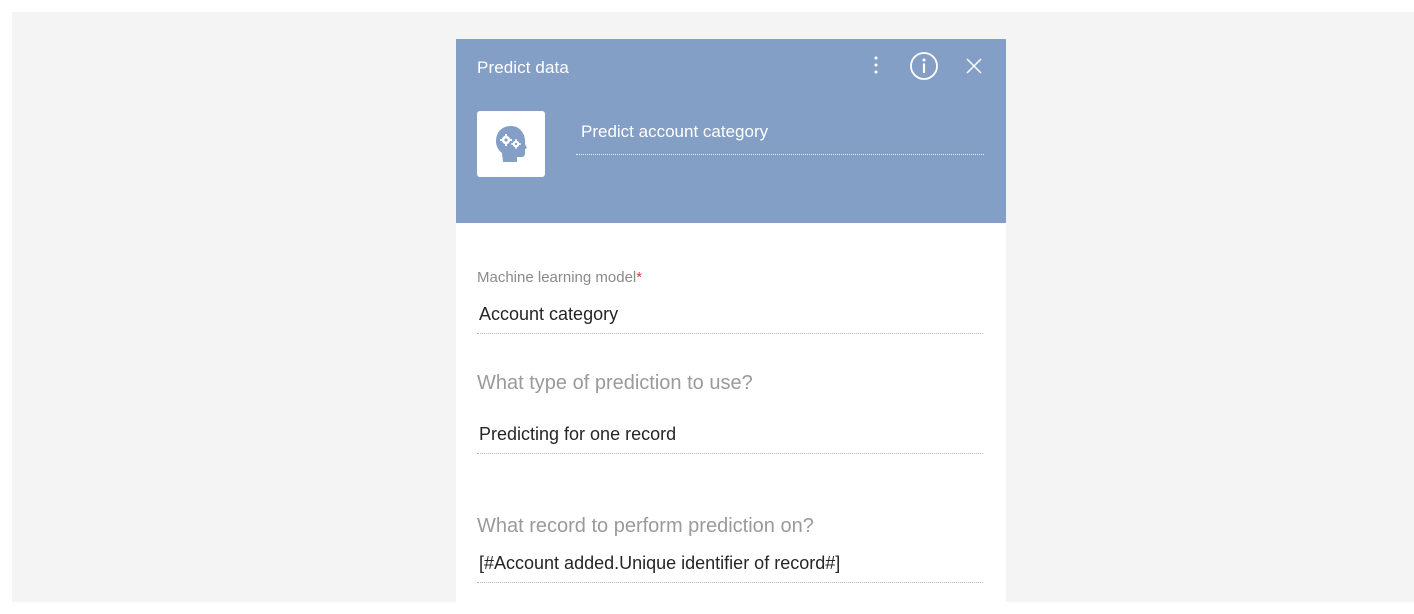 The width and height of the screenshot is (1414, 614). I want to click on model-label: Machine learning model*, so click(559, 277).